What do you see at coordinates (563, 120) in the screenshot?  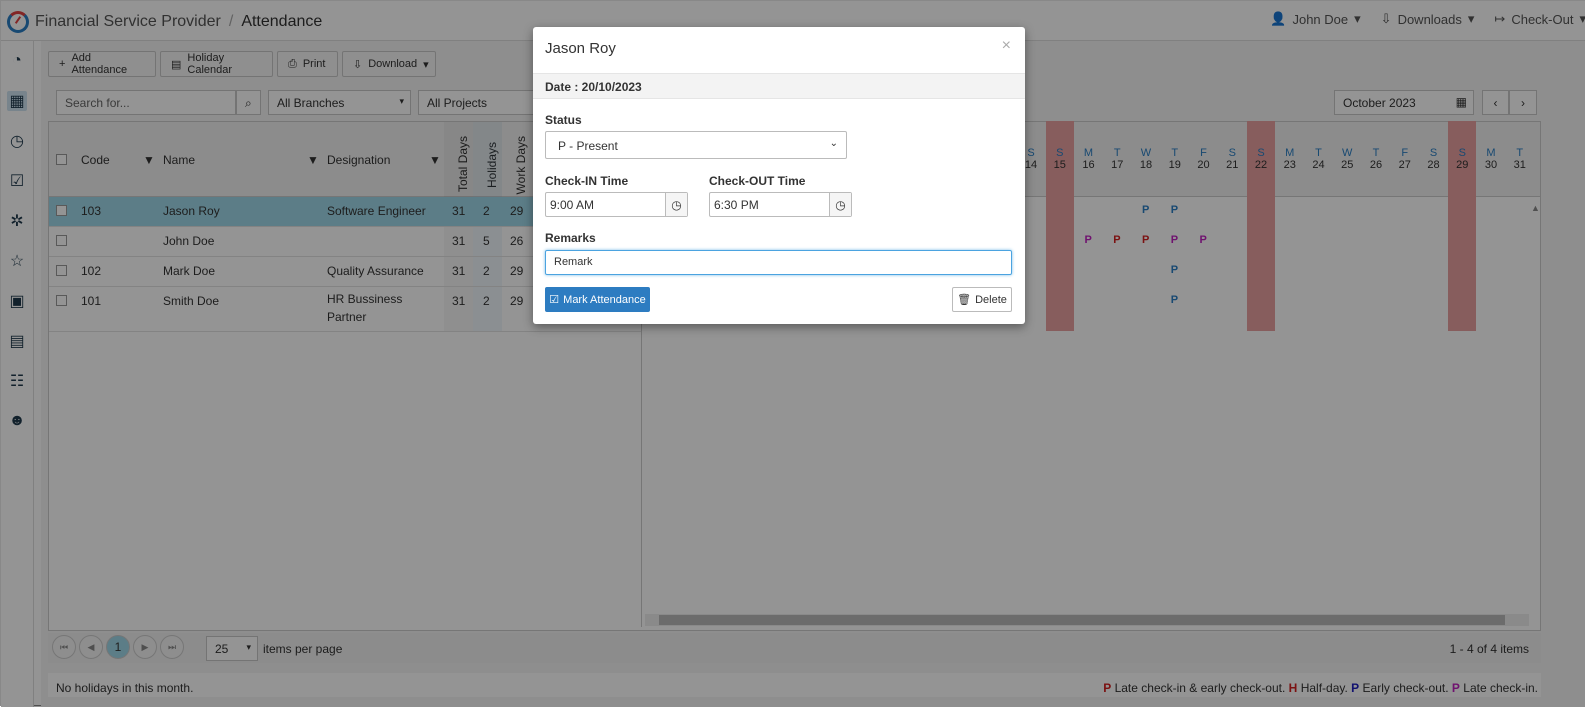 I see `status-label: Status` at bounding box center [563, 120].